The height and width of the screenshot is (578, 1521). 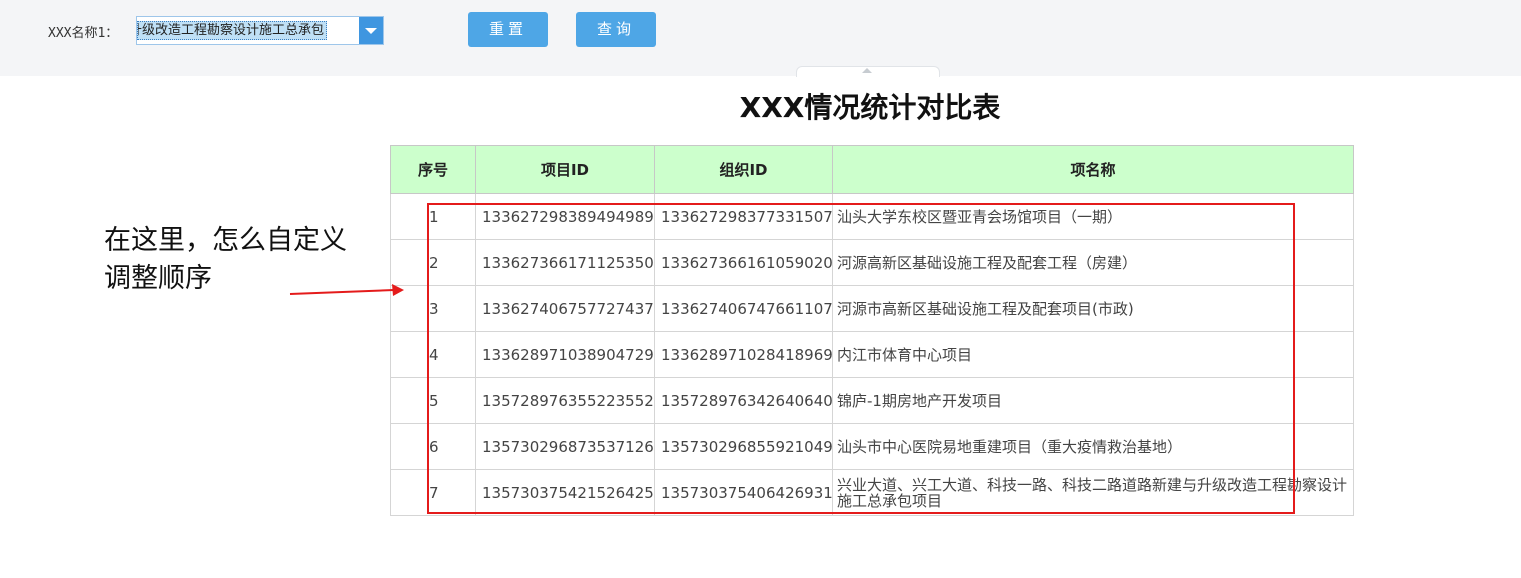 I want to click on annotation-arrow-icon, so click(x=346, y=290).